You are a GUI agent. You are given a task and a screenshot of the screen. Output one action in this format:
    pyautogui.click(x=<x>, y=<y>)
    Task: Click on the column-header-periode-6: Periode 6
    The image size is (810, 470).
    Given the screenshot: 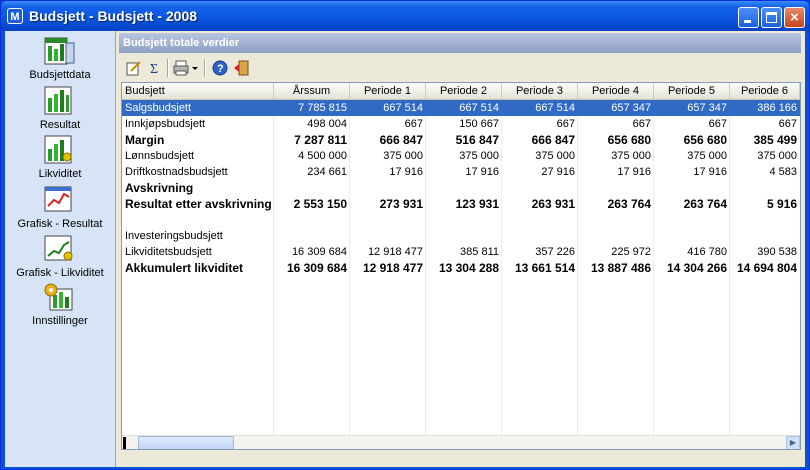 What is the action you would take?
    pyautogui.click(x=765, y=91)
    